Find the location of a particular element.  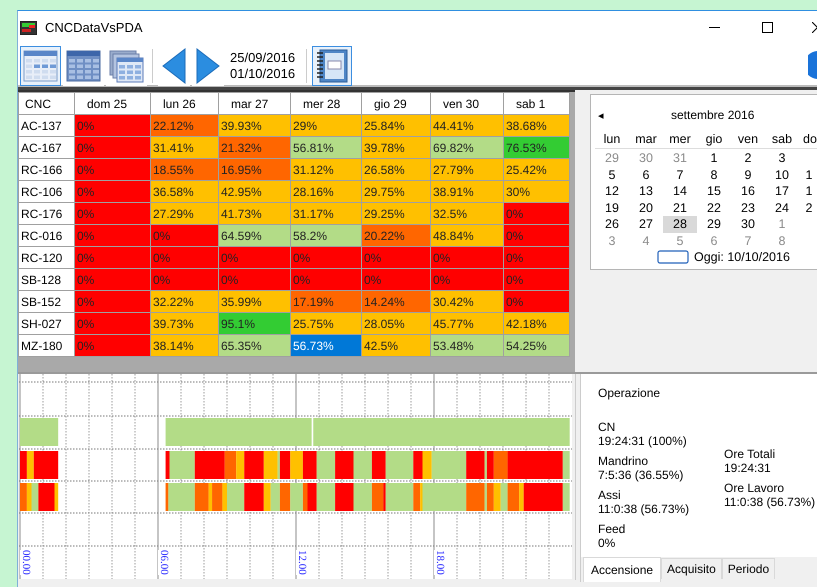

calendar-day: 13 is located at coordinates (646, 191).